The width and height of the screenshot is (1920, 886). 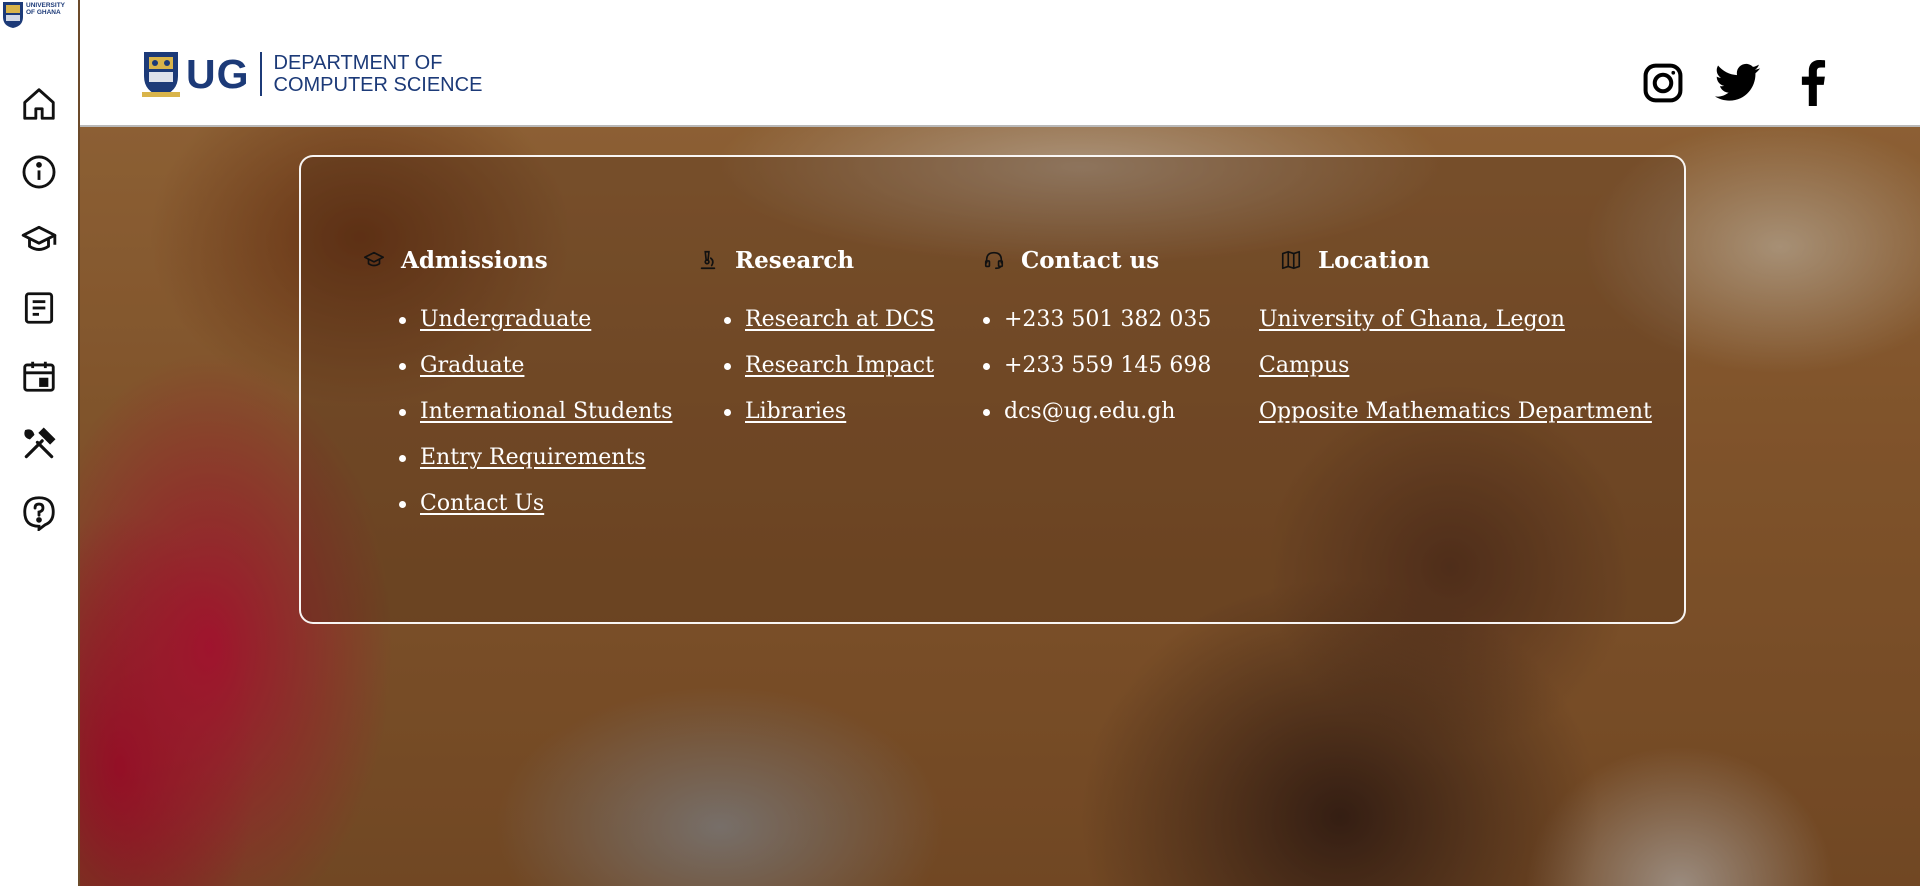 What do you see at coordinates (1090, 411) in the screenshot?
I see `email-address: dcs@ug.edu.gh` at bounding box center [1090, 411].